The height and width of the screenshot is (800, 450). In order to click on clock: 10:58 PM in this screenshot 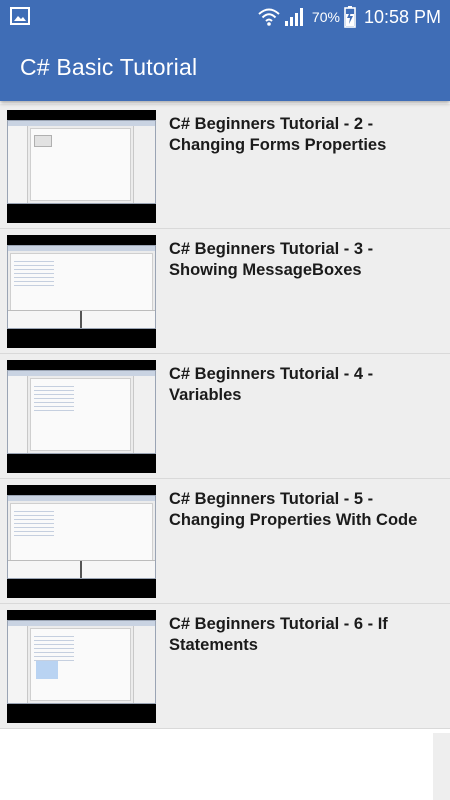, I will do `click(402, 16)`.